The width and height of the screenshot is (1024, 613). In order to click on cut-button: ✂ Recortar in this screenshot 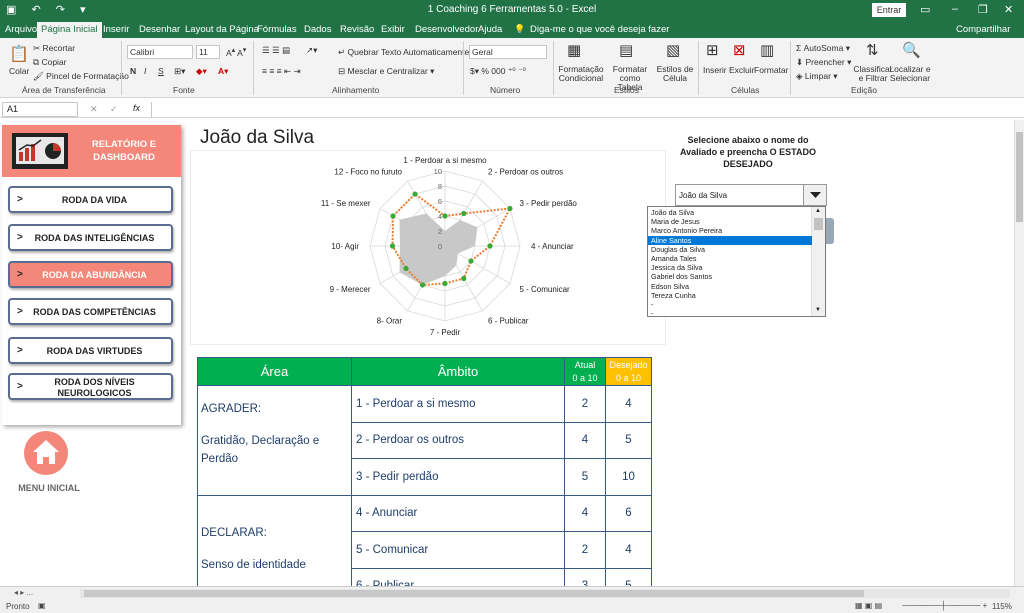, I will do `click(54, 48)`.